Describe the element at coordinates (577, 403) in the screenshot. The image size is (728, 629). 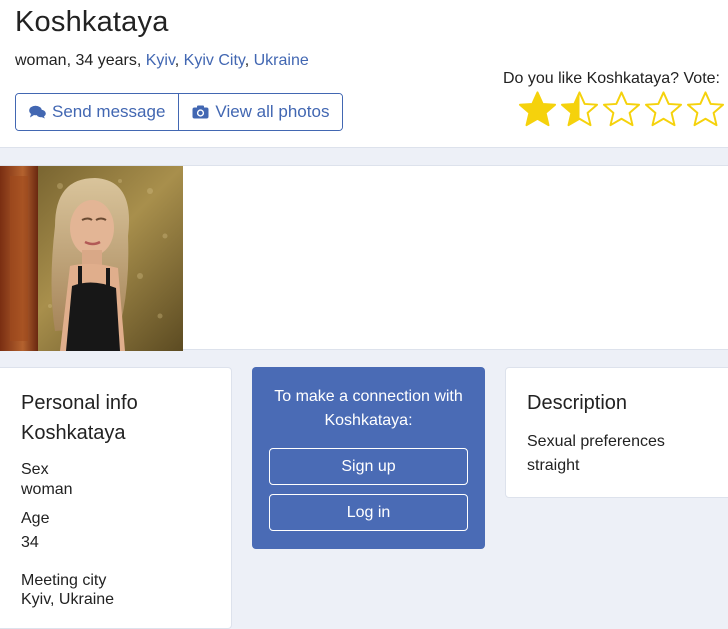
I see `description-title: Description` at that location.